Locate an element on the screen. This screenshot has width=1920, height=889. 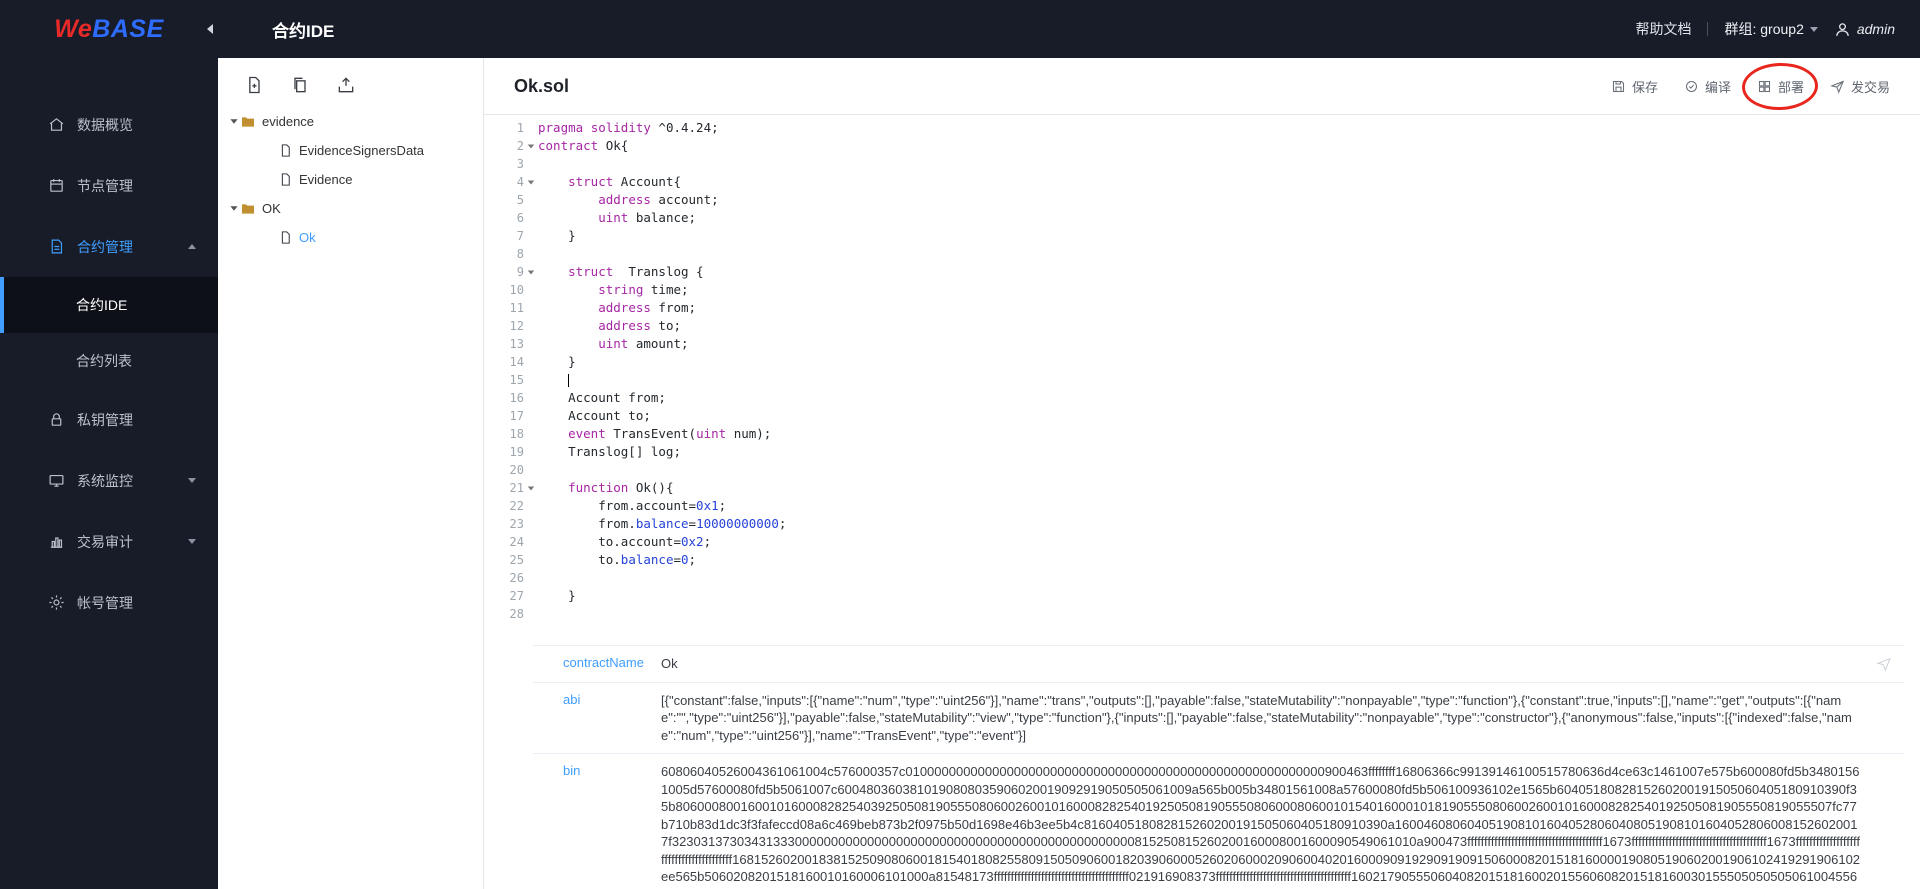
line-number: 22 is located at coordinates (516, 506).